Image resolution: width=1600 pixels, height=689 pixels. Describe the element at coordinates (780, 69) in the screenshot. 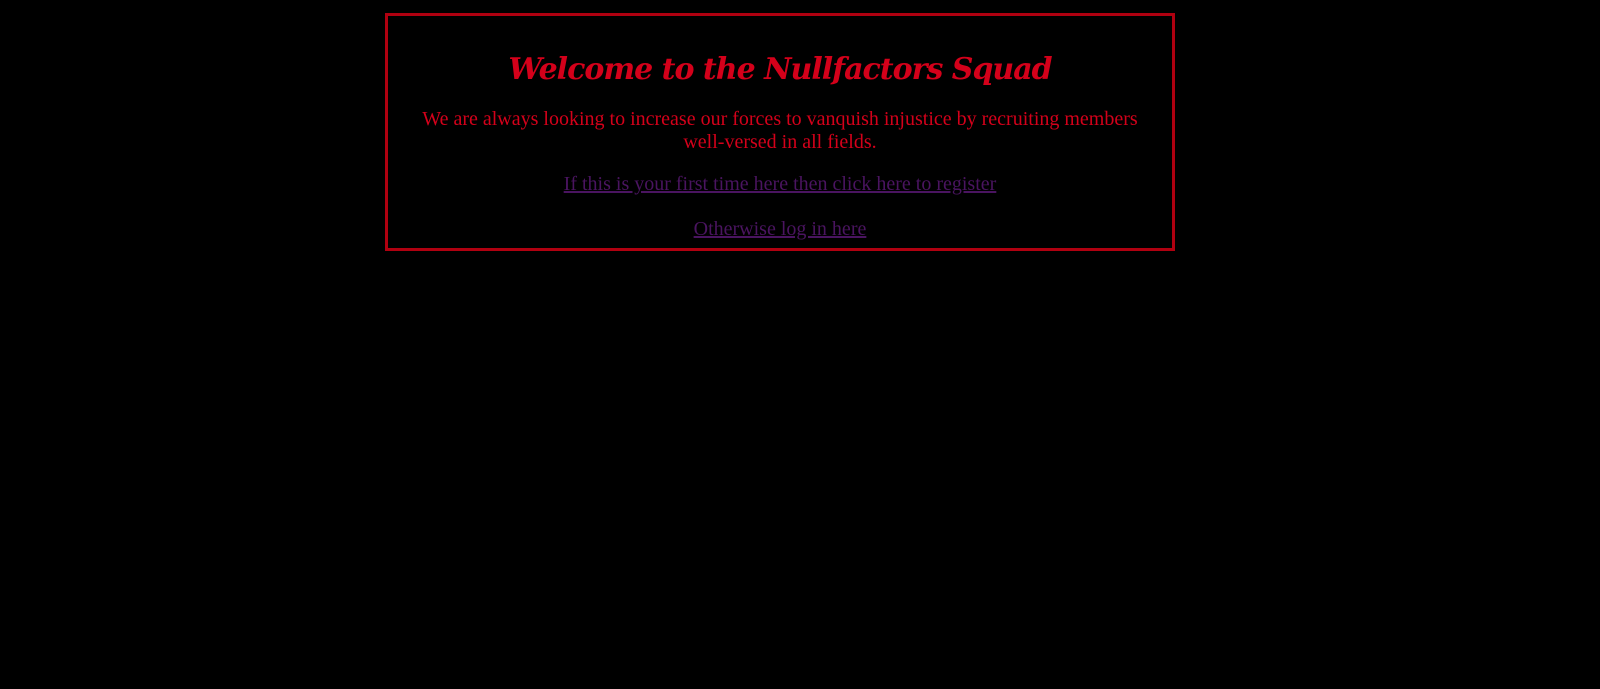

I see `page-title: Welcome to the Nullfactors Squad` at that location.